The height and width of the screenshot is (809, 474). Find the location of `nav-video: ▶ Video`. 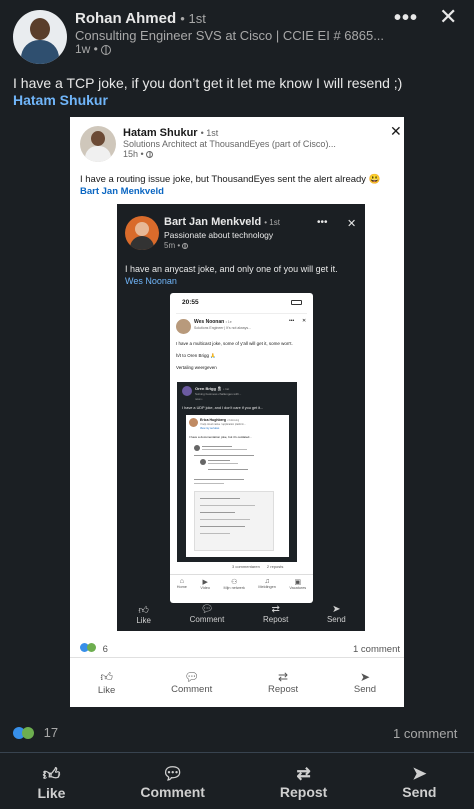

nav-video: ▶ Video is located at coordinates (205, 584).